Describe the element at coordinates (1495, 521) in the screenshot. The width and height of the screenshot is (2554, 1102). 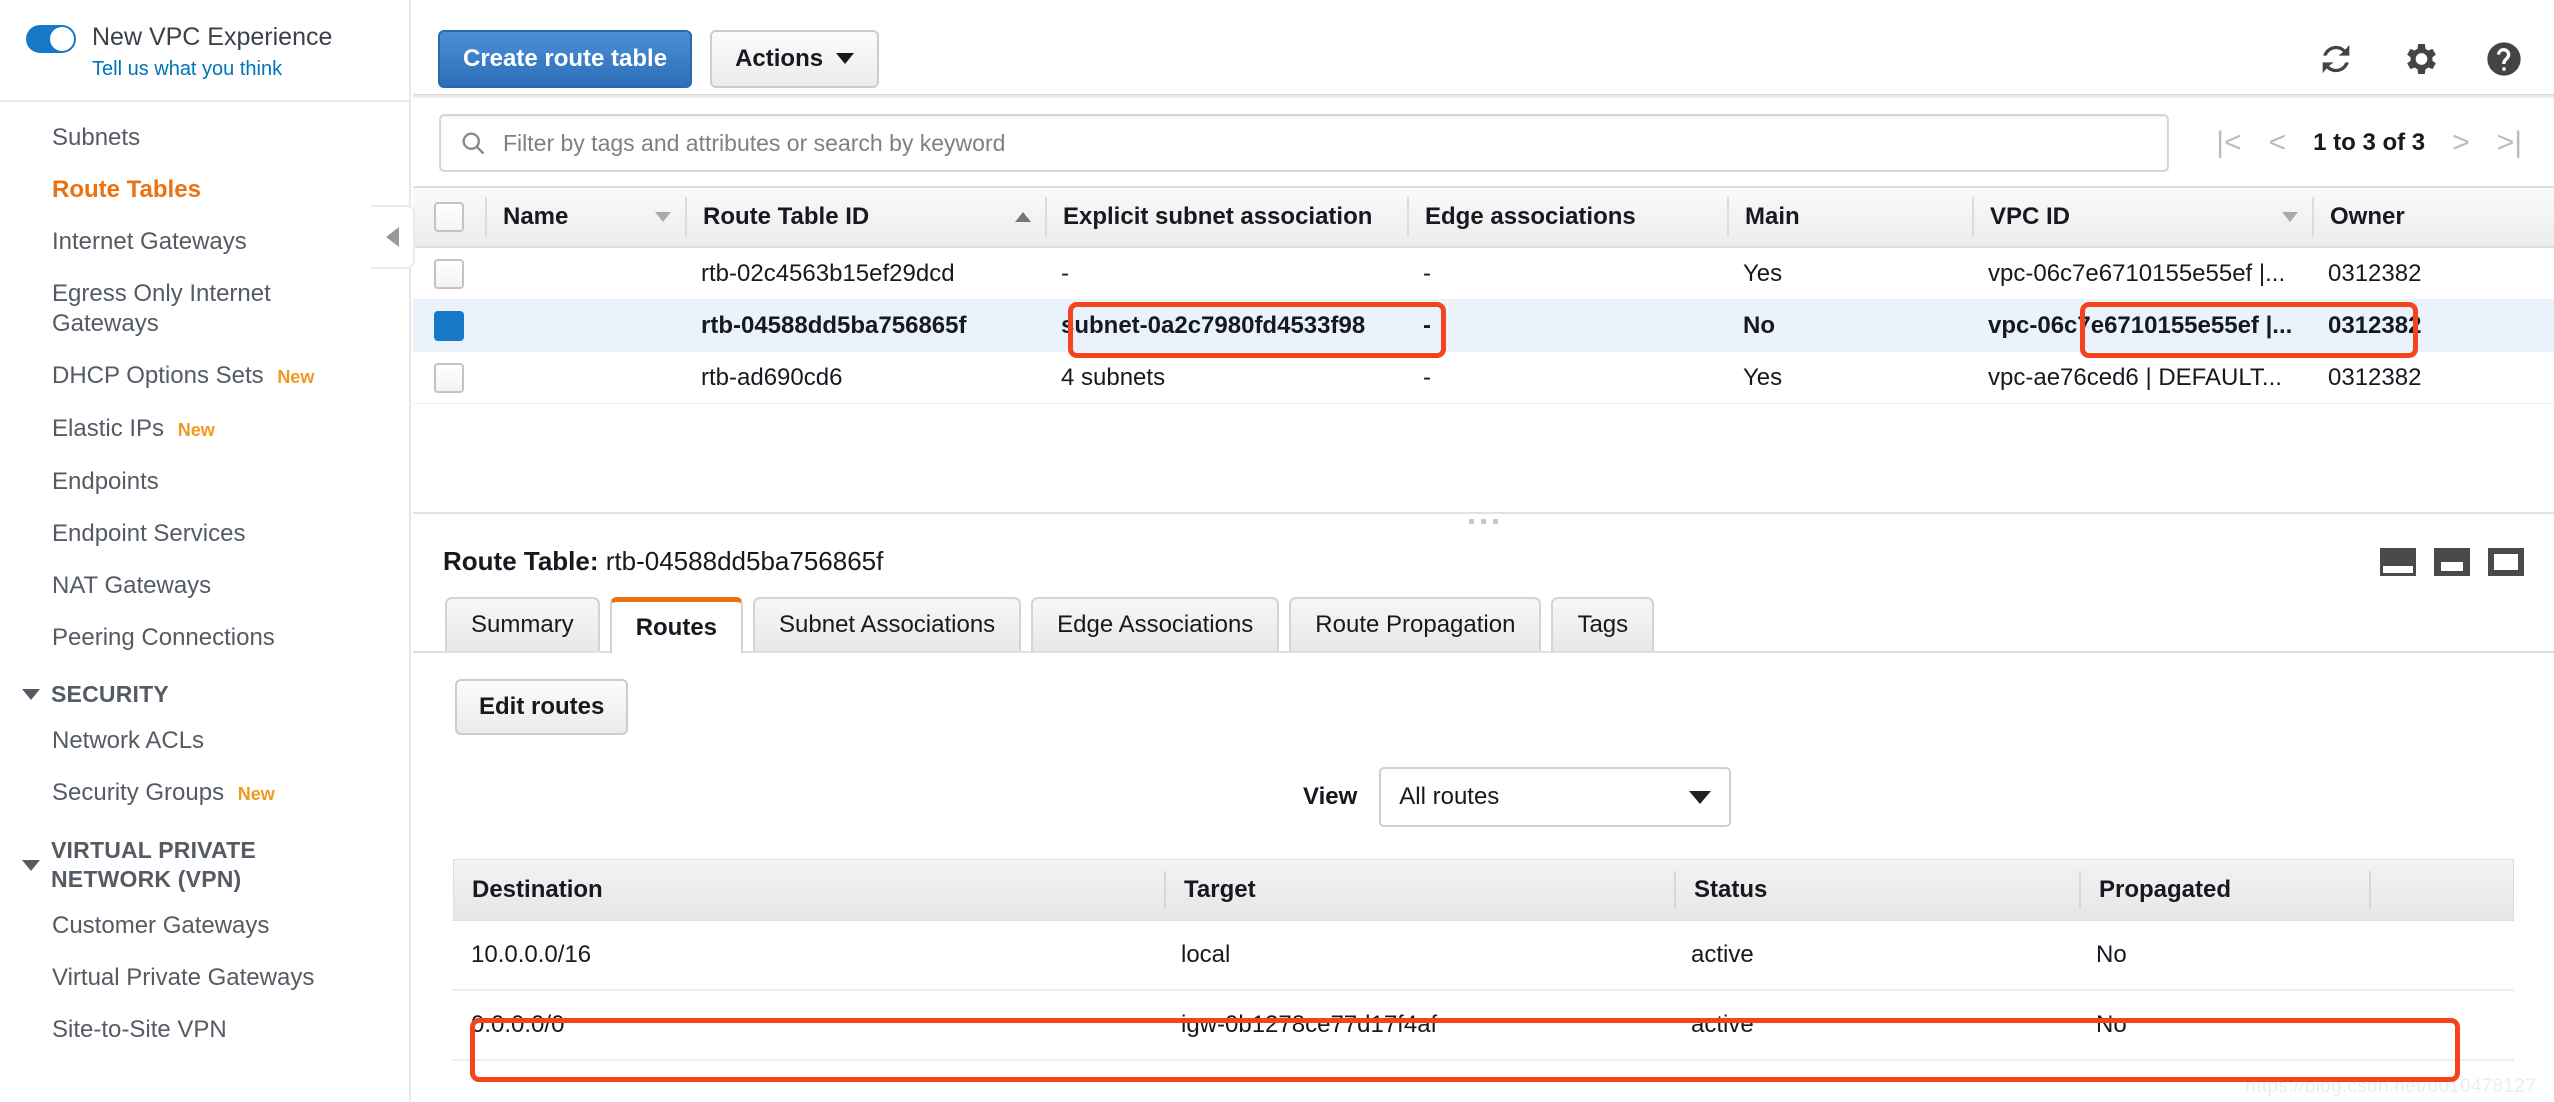
I see `grip-dot` at that location.